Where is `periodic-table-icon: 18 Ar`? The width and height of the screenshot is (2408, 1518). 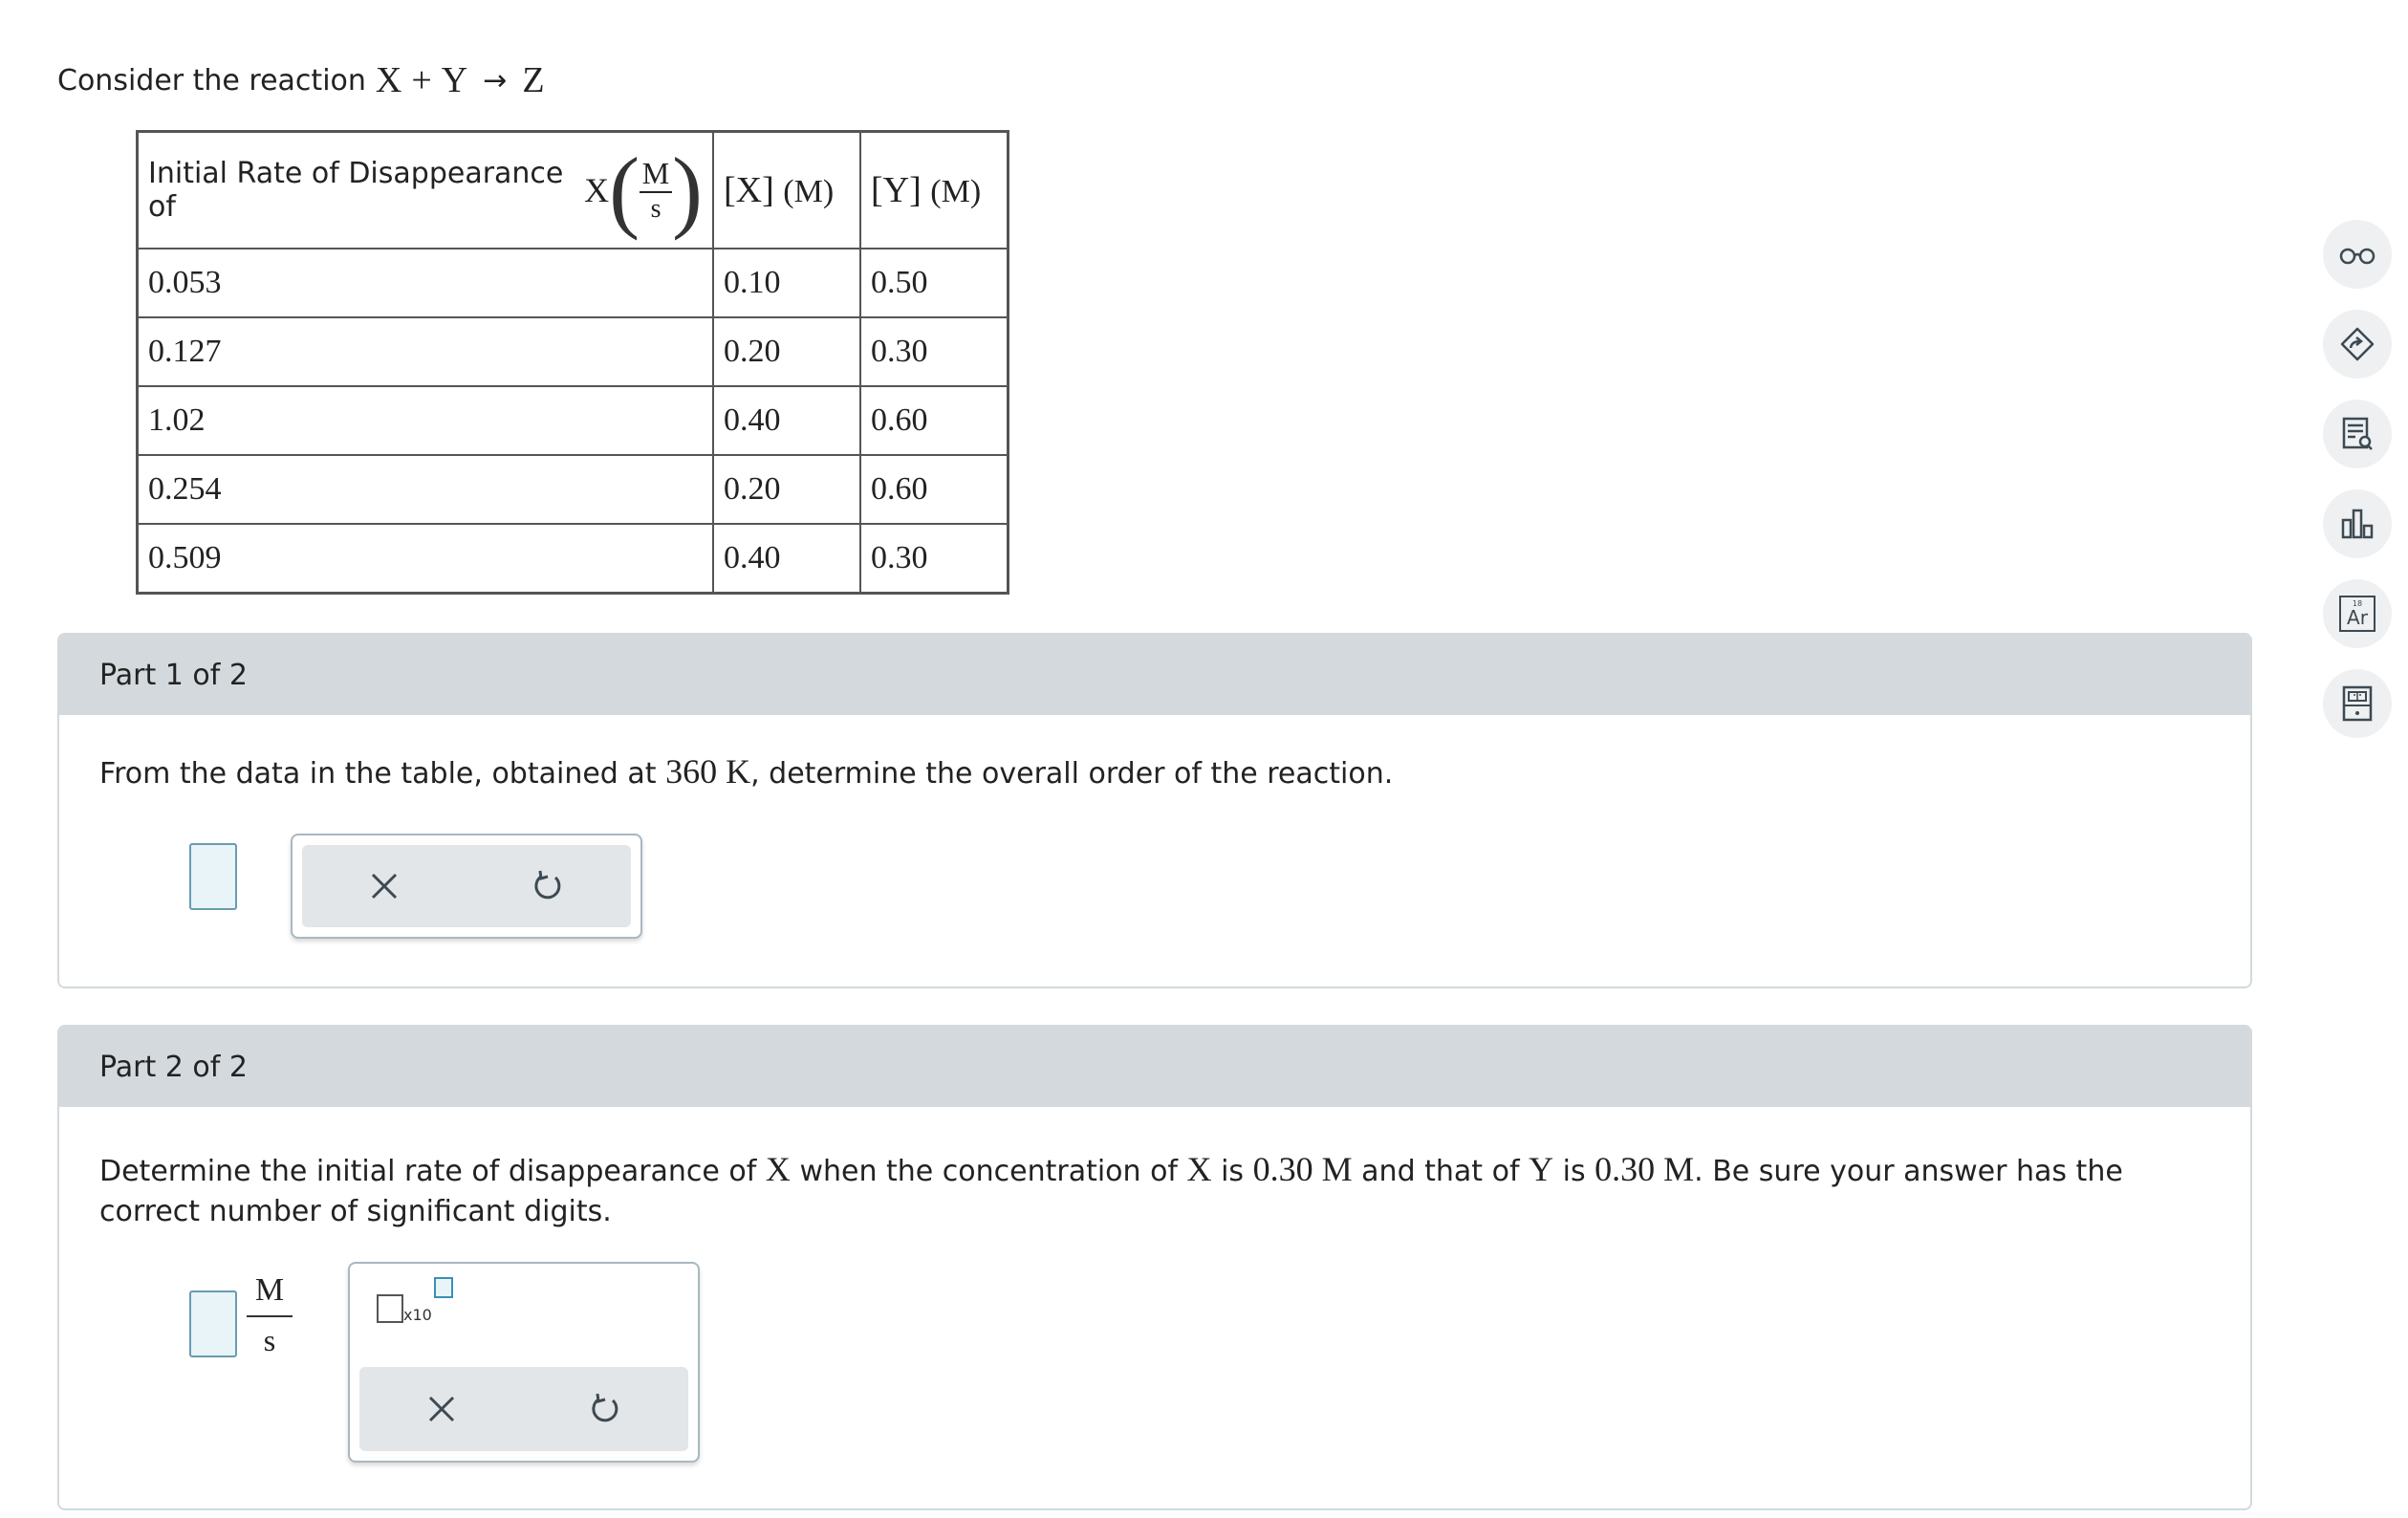
periodic-table-icon: 18 Ar is located at coordinates (2357, 614).